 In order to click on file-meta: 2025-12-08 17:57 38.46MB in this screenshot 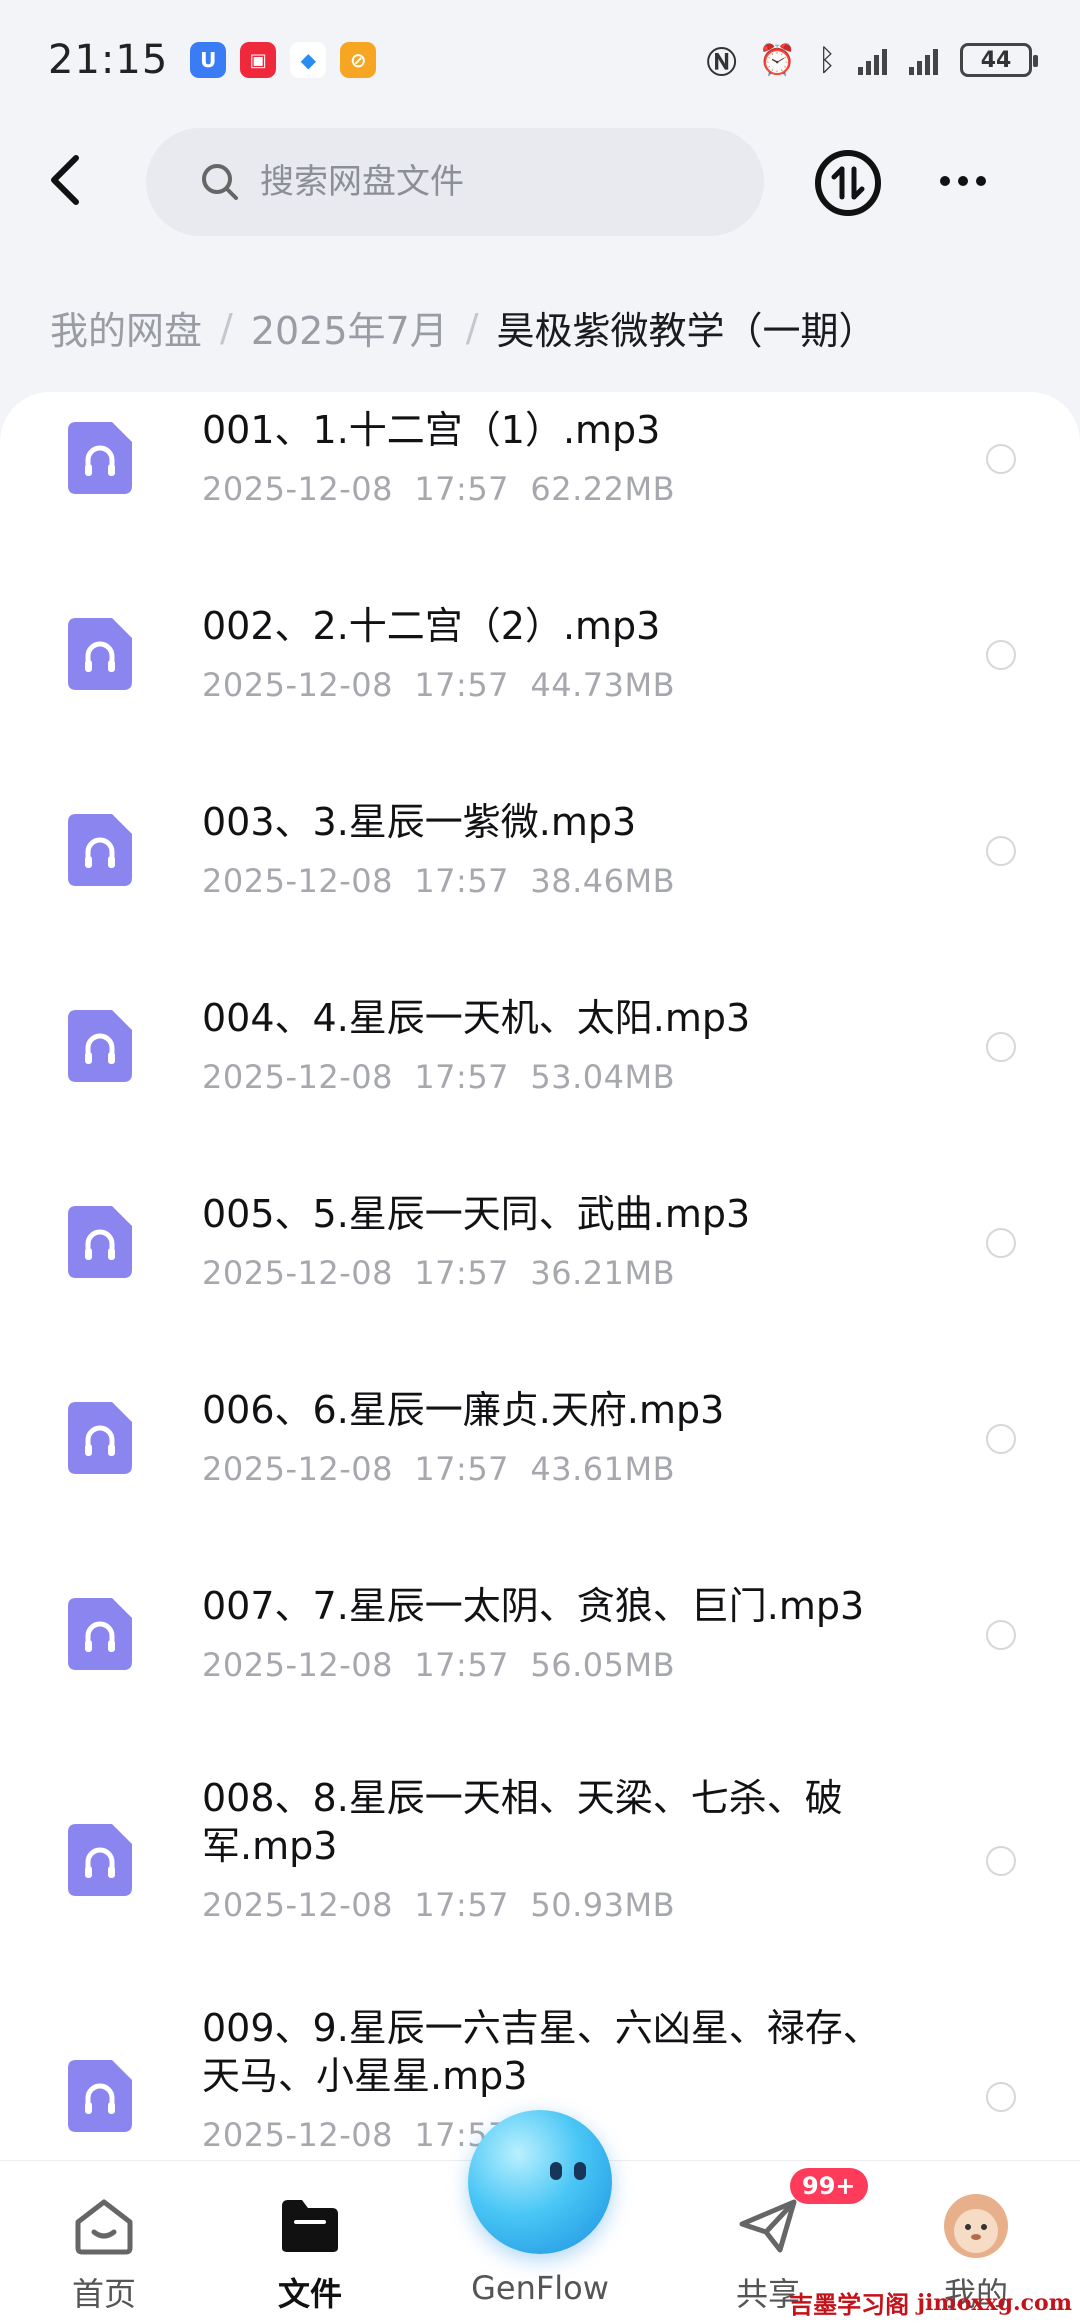, I will do `click(439, 881)`.